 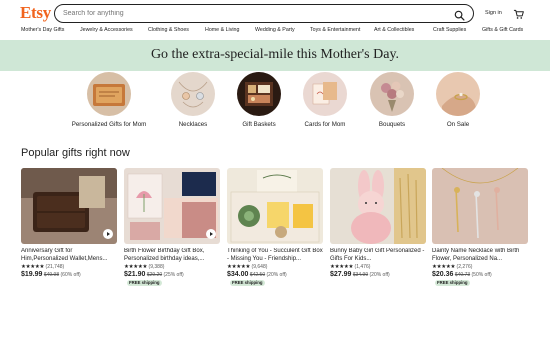 I want to click on bouquet-photo-icon, so click(x=392, y=94).